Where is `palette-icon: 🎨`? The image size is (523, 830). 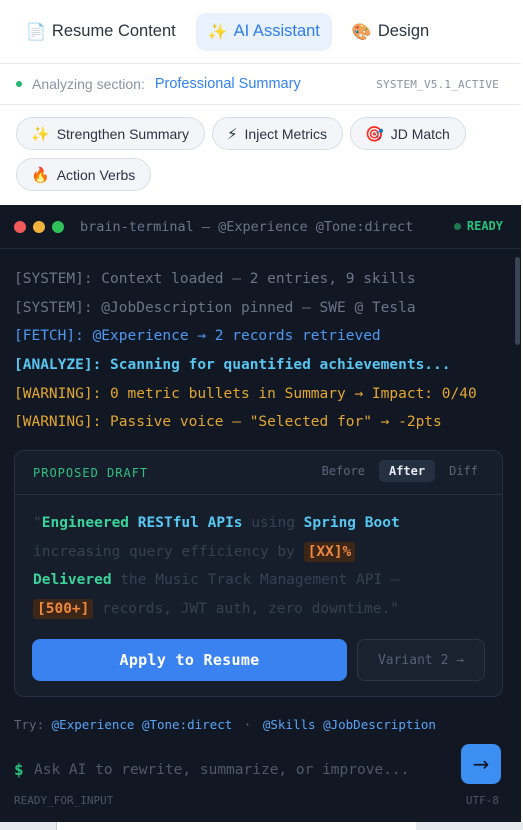
palette-icon: 🎨 is located at coordinates (361, 31).